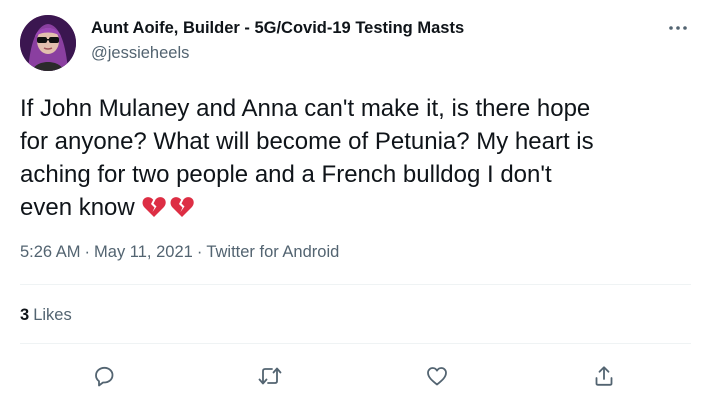 Image resolution: width=711 pixels, height=400 pixels. I want to click on reply-button, so click(104, 376).